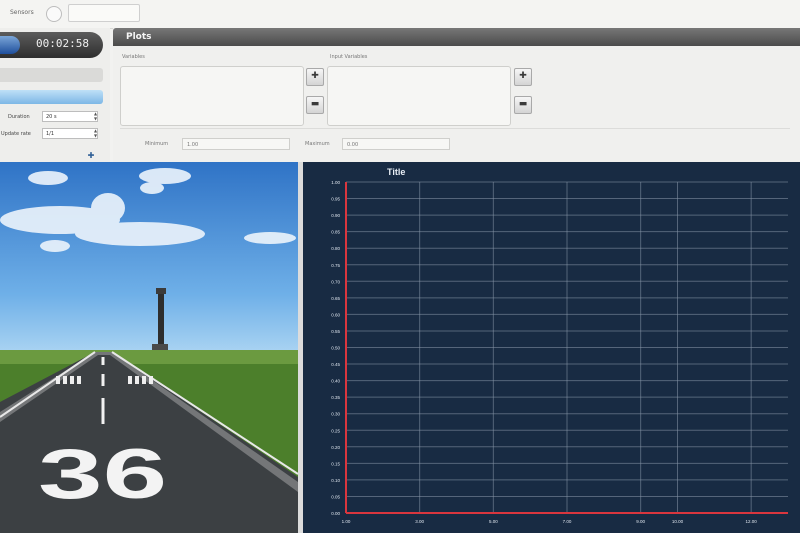 This screenshot has width=800, height=533. I want to click on update-rate-field: 1/1, so click(70, 133).